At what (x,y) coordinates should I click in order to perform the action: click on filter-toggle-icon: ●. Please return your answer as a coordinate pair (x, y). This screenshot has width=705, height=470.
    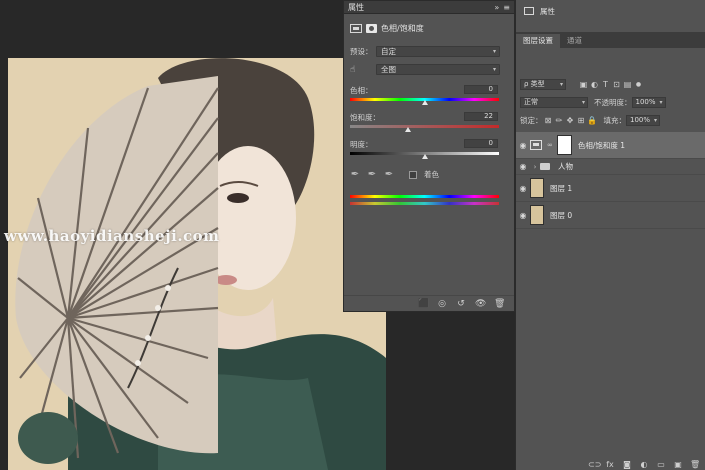
    Looking at the image, I should click on (638, 84).